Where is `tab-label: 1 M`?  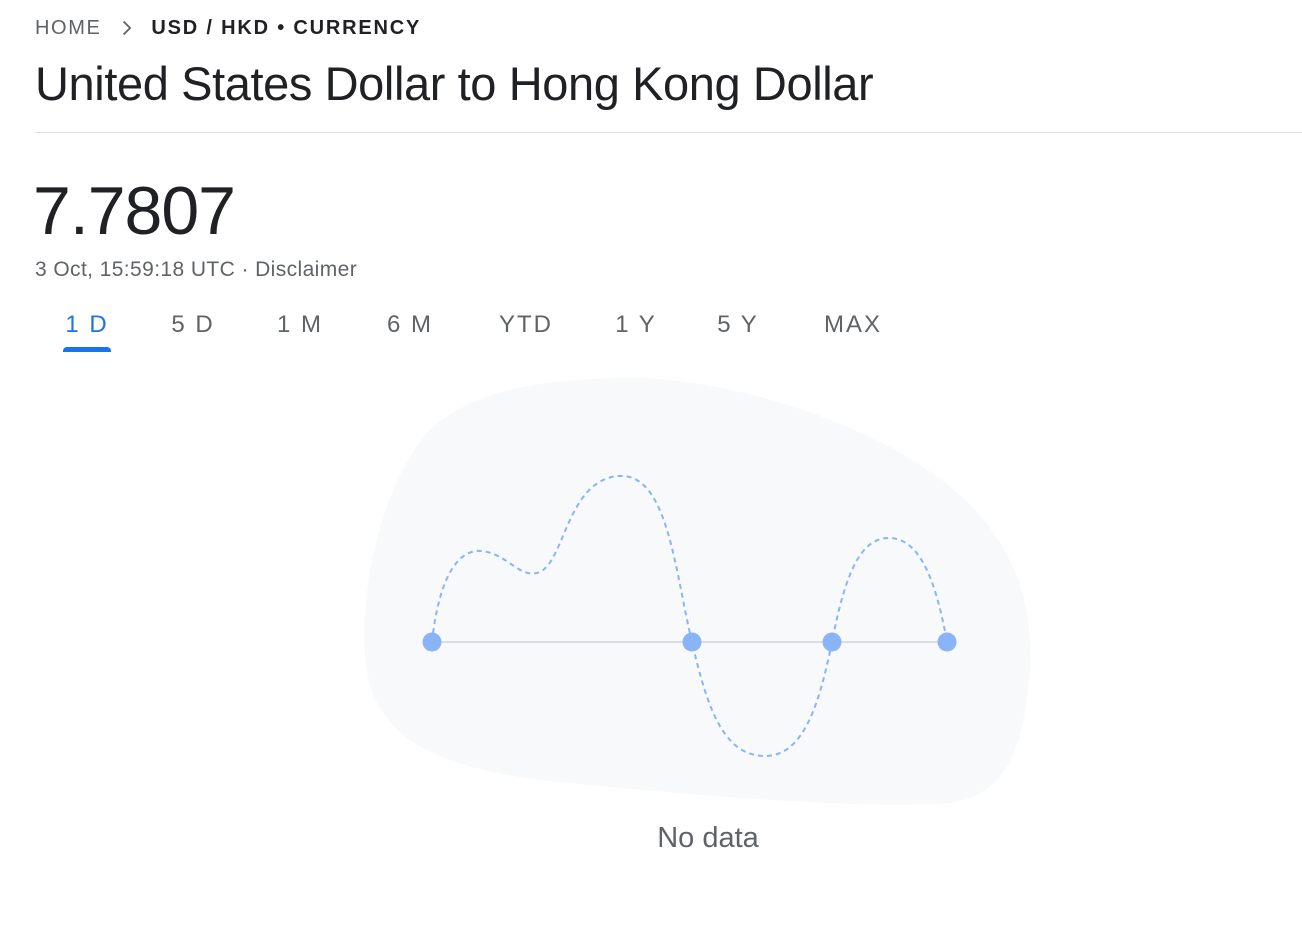 tab-label: 1 M is located at coordinates (299, 324).